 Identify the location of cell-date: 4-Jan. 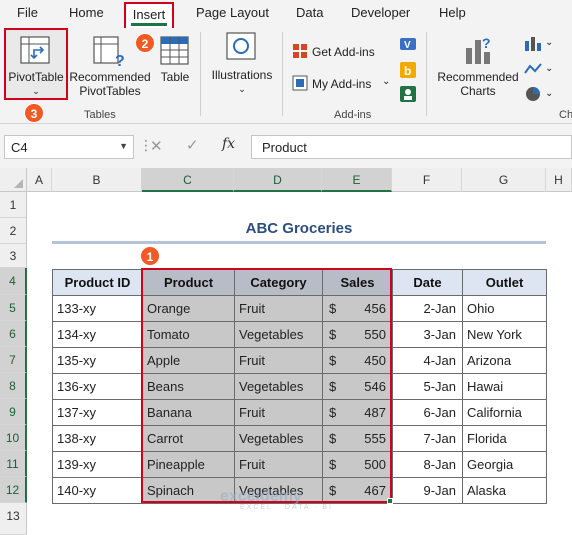
(427, 360).